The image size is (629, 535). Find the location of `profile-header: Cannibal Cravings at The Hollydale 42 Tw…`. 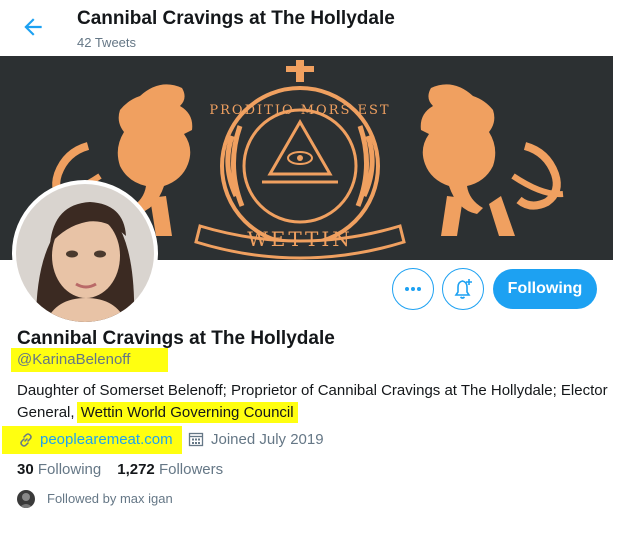

profile-header: Cannibal Cravings at The Hollydale 42 Tw… is located at coordinates (314, 28).